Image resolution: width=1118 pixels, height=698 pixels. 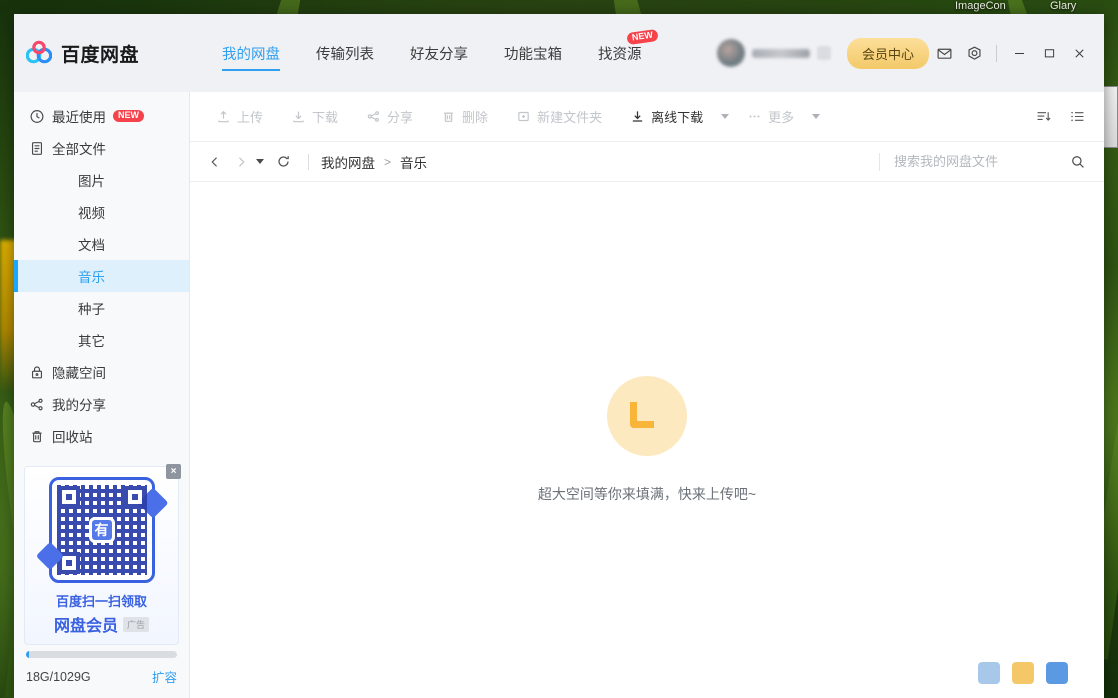 I want to click on storage-row: 18G/1029G 扩容, so click(x=101, y=676).